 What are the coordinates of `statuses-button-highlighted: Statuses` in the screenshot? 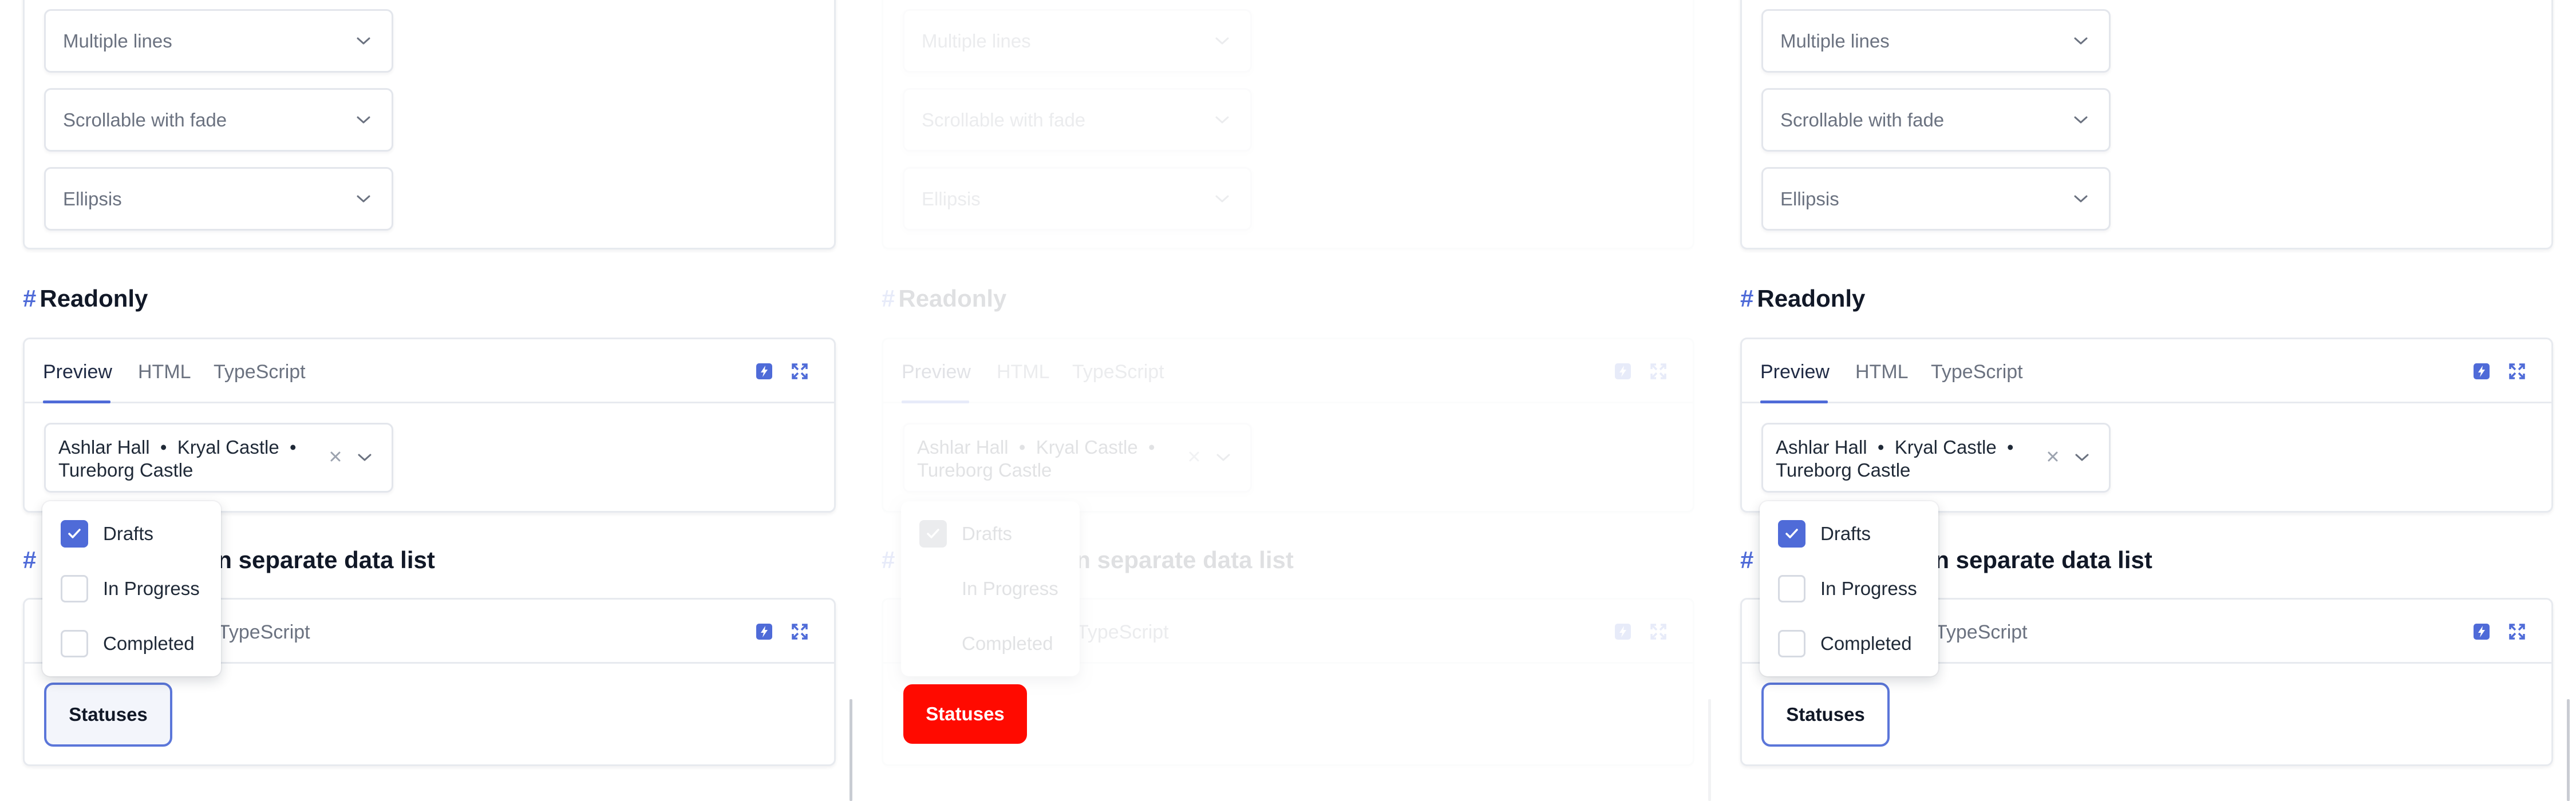 It's located at (965, 714).